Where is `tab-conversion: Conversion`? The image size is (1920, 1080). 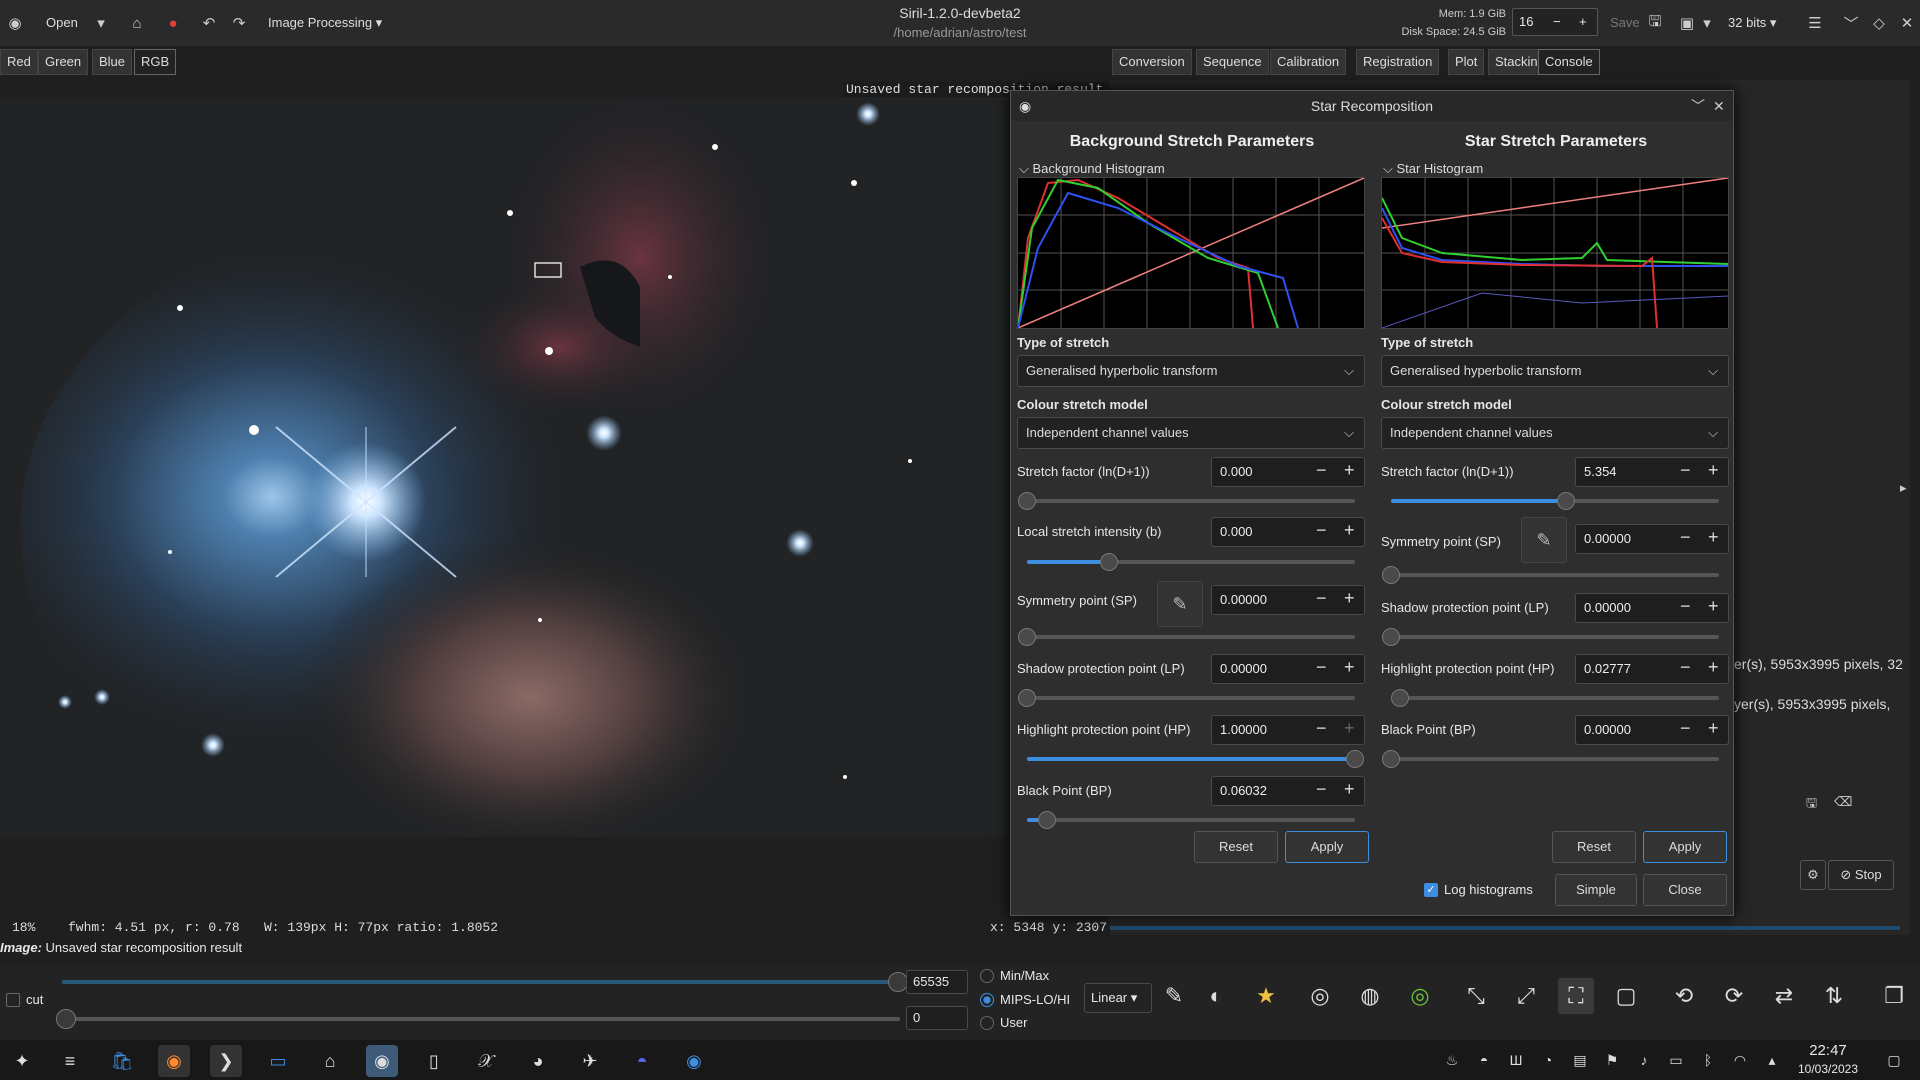 tab-conversion: Conversion is located at coordinates (1152, 62).